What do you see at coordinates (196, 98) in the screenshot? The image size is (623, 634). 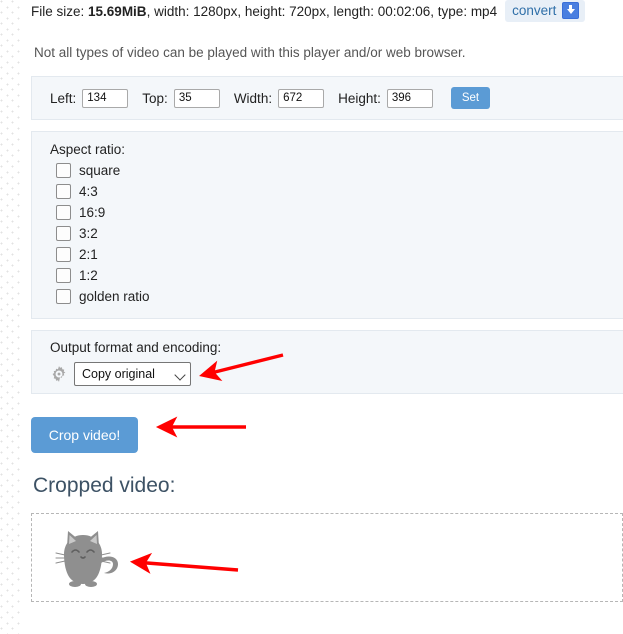 I see `top-input` at bounding box center [196, 98].